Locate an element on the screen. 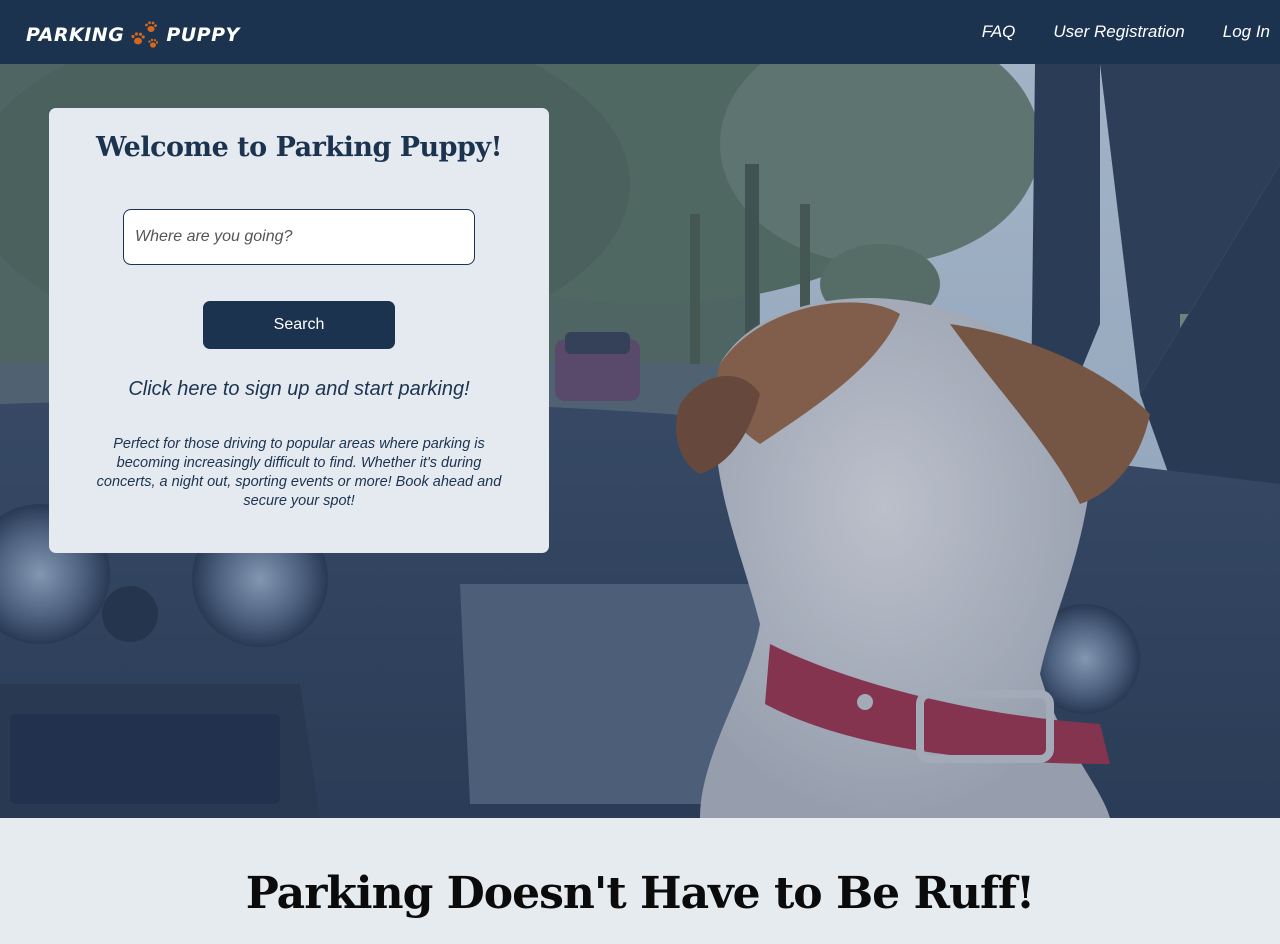  nav-link-faq: FAQ is located at coordinates (999, 32).